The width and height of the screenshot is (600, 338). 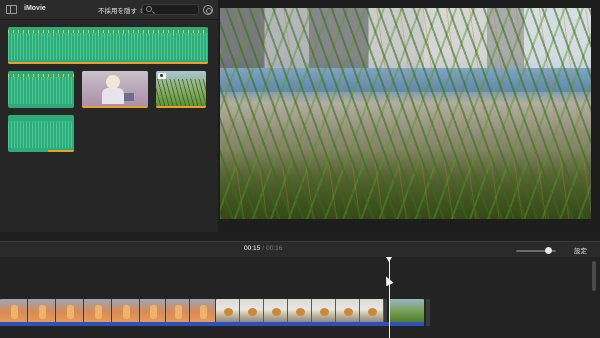 I want to click on filter-dropdown-label: 不採用を隠す, so click(x=117, y=11).